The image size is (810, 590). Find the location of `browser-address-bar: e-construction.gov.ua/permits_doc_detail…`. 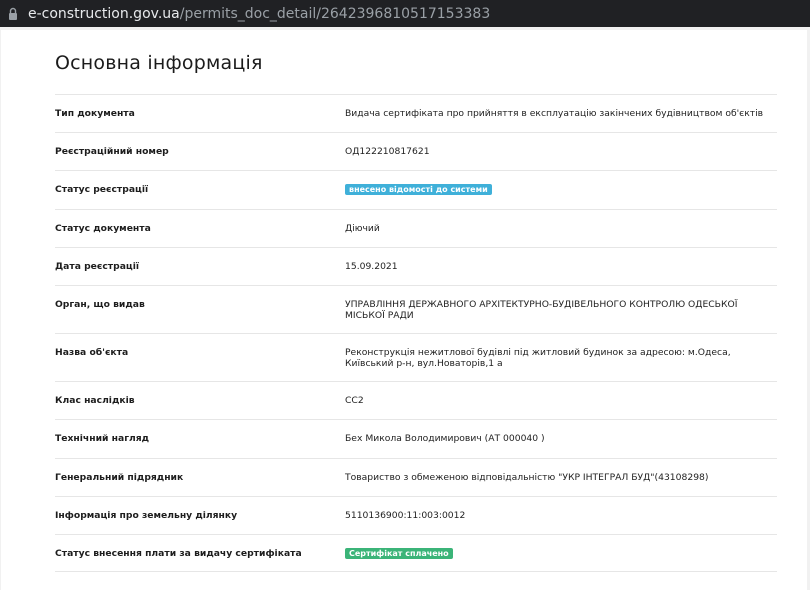

browser-address-bar: e-construction.gov.ua/permits_doc_detail… is located at coordinates (405, 13).